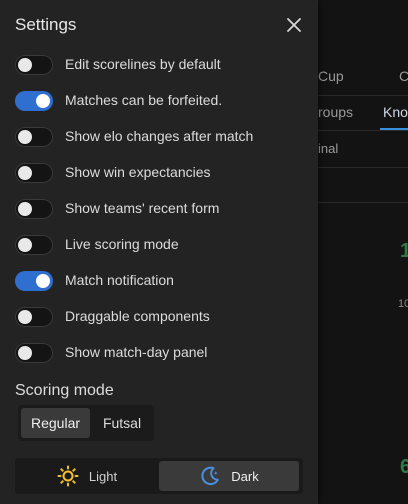 The height and width of the screenshot is (504, 408). Describe the element at coordinates (210, 476) in the screenshot. I see `moon-icon` at that location.